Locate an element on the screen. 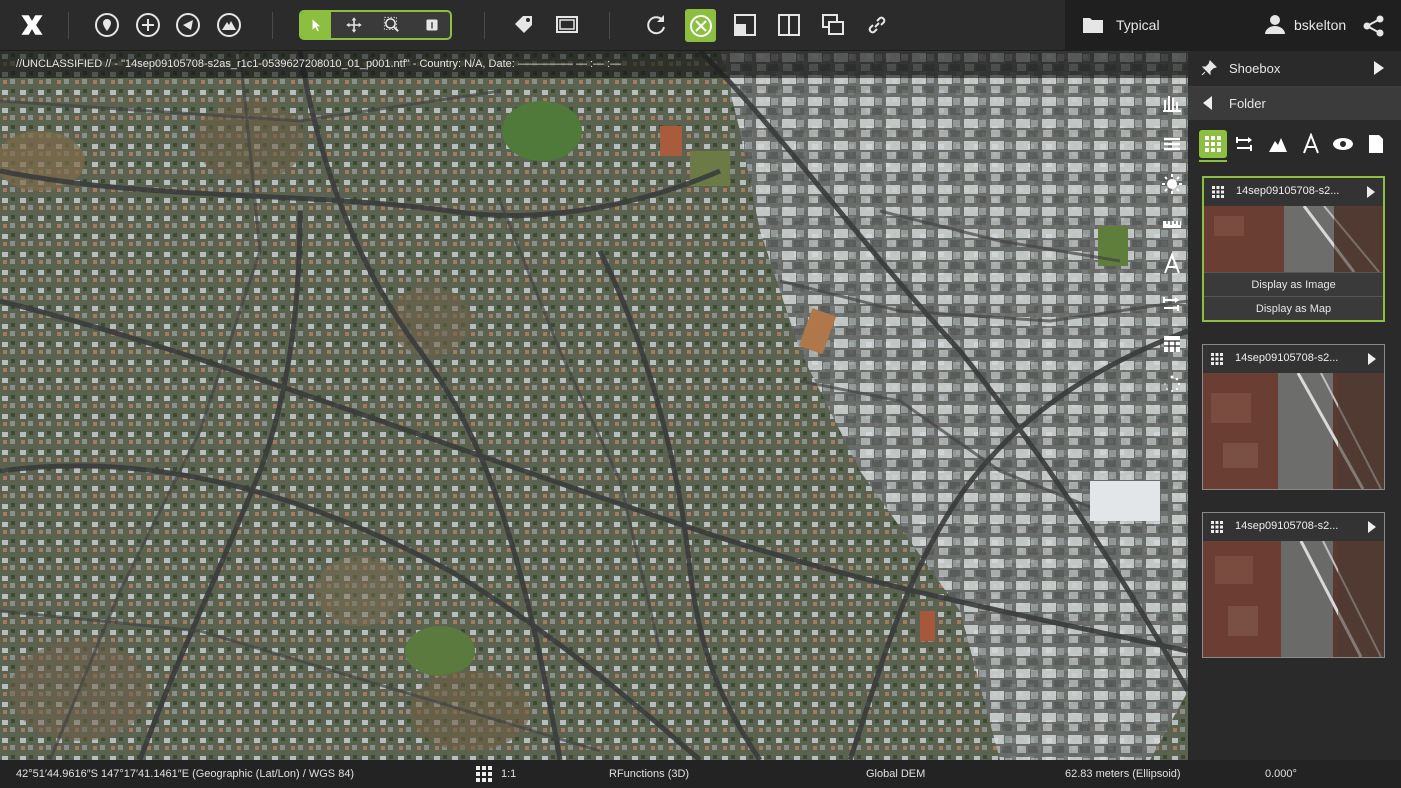 This screenshot has height=788, width=1401. display-as-map-button: Display as Map is located at coordinates (1293, 308).